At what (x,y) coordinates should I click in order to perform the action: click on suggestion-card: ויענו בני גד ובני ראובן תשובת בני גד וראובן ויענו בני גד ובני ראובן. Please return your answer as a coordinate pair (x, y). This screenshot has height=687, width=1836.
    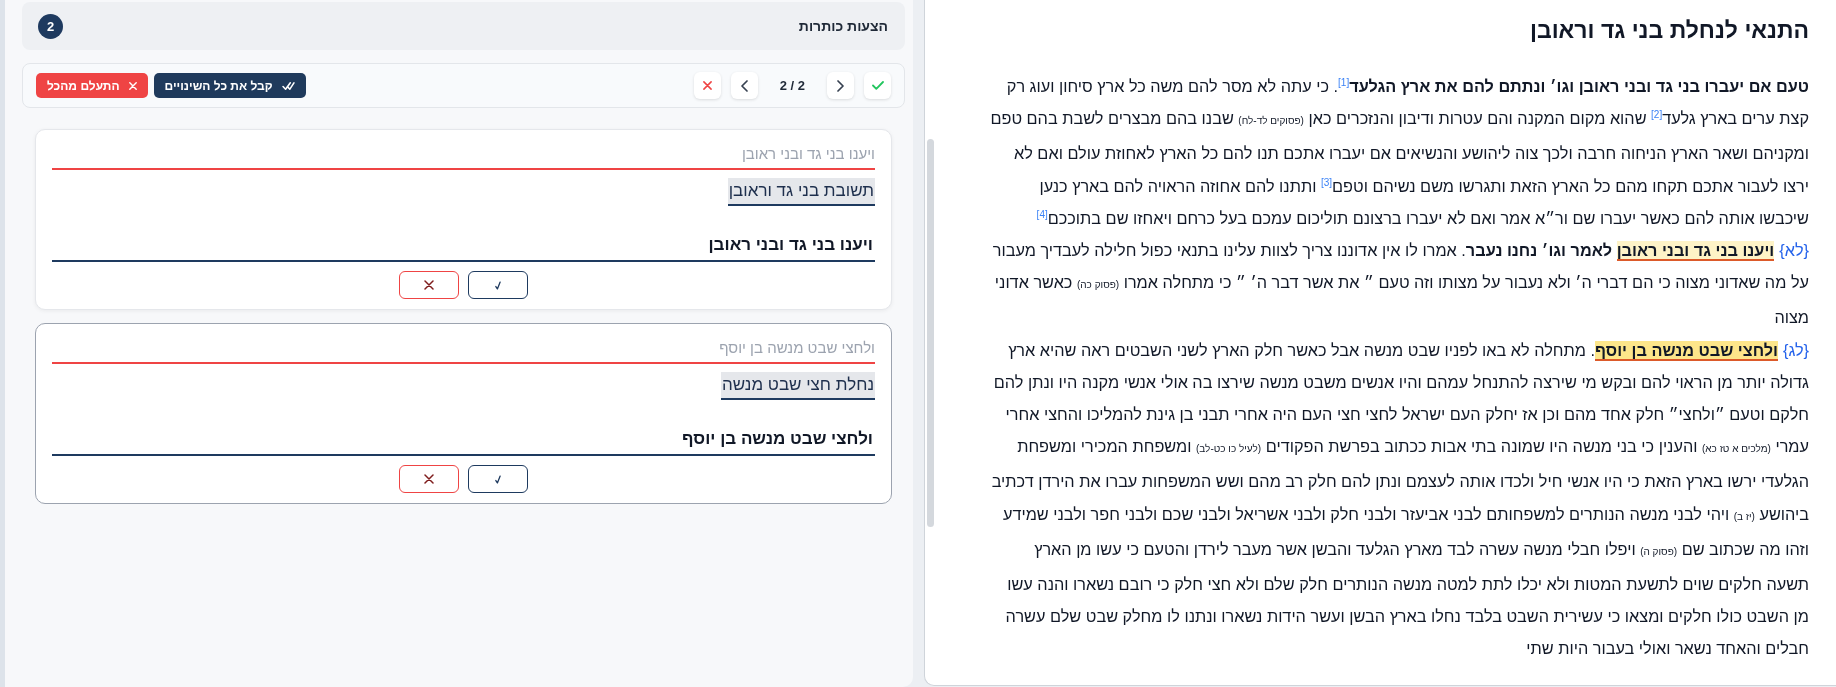
    Looking at the image, I should click on (463, 219).